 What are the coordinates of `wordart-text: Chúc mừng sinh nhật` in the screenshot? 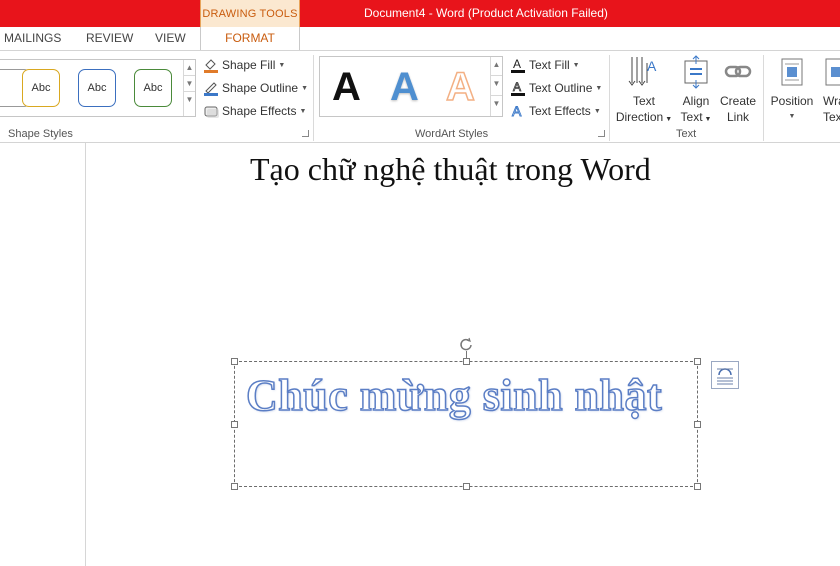 It's located at (453, 395).